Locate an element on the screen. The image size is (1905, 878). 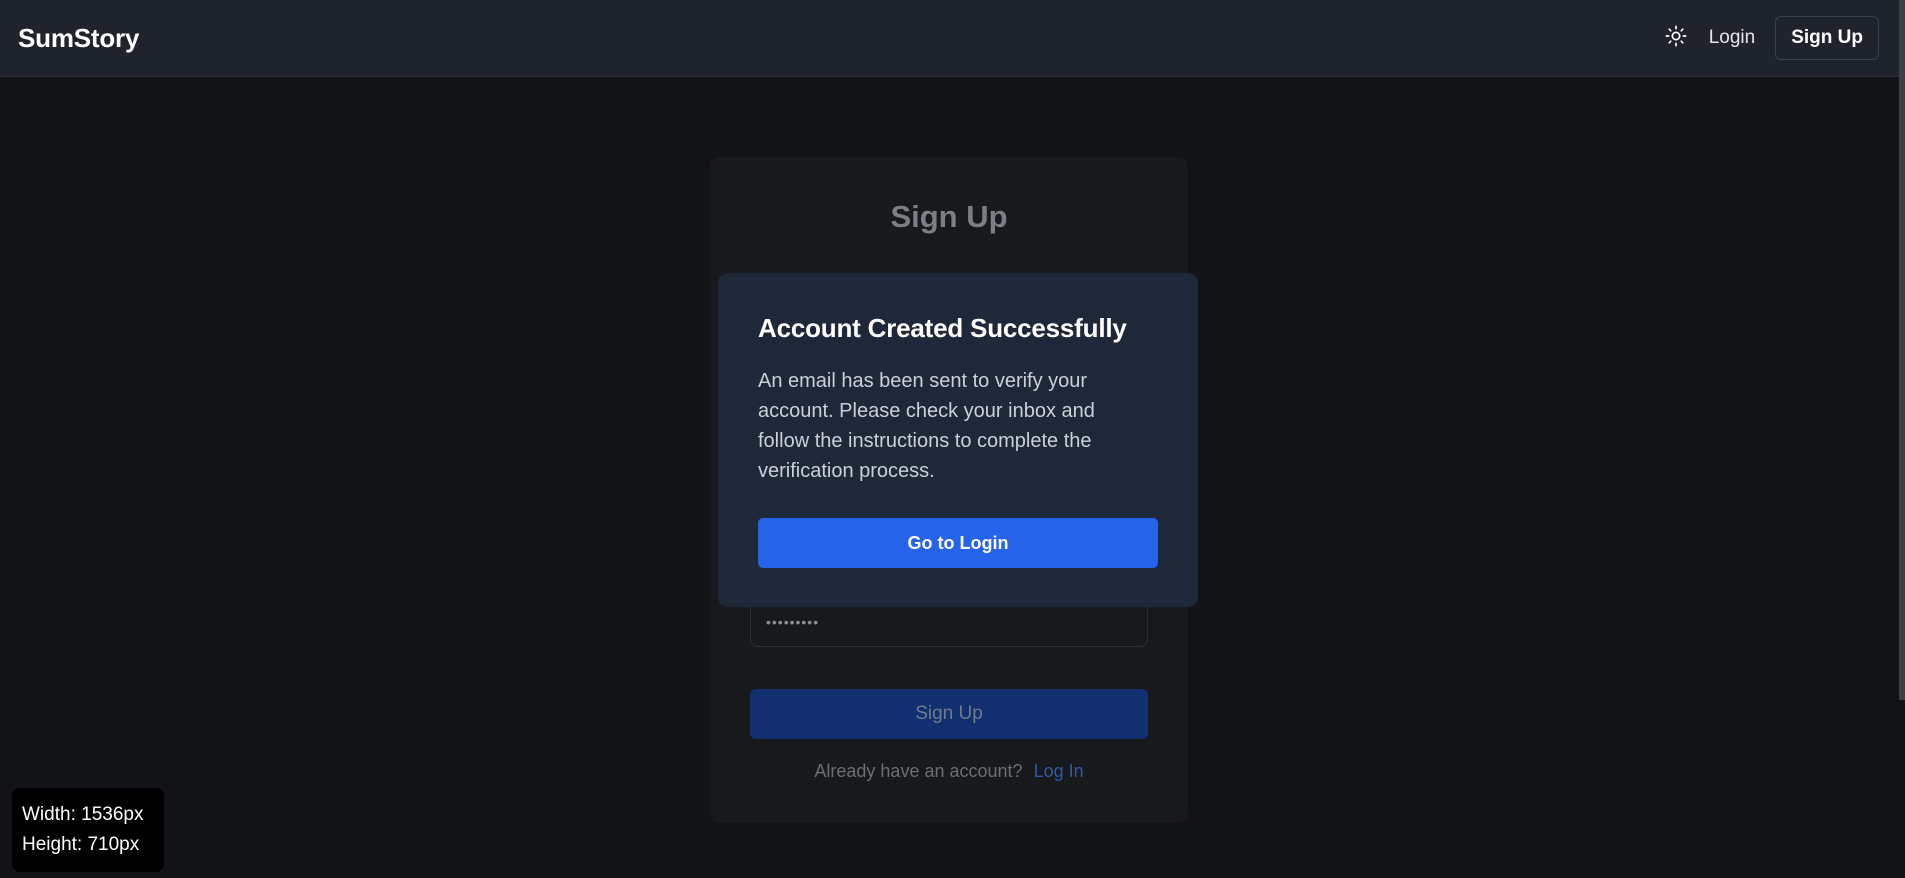
signup-submit-button: Sign Up is located at coordinates (949, 714).